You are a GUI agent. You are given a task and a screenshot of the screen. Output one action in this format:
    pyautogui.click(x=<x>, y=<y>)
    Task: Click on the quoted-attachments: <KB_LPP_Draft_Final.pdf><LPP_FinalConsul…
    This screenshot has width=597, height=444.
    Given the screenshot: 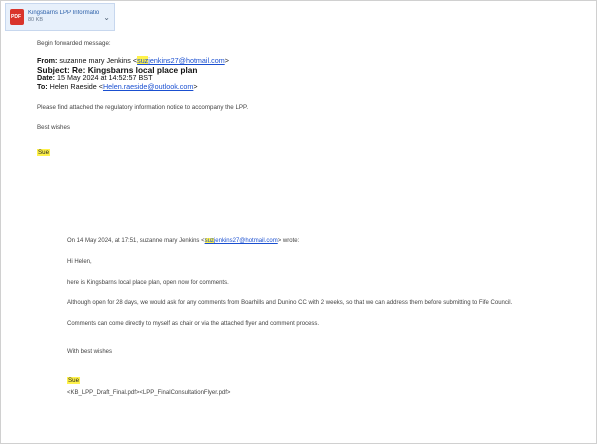 What is the action you would take?
    pyautogui.click(x=149, y=393)
    